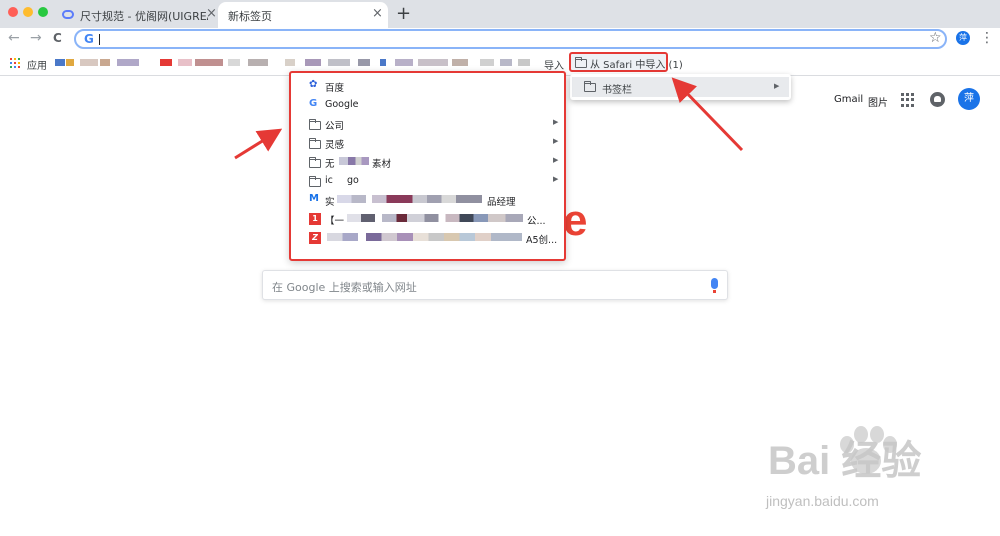 This screenshot has width=1000, height=536. Describe the element at coordinates (429, 162) in the screenshot. I see `folder-materials: 无 素材 ▶` at that location.